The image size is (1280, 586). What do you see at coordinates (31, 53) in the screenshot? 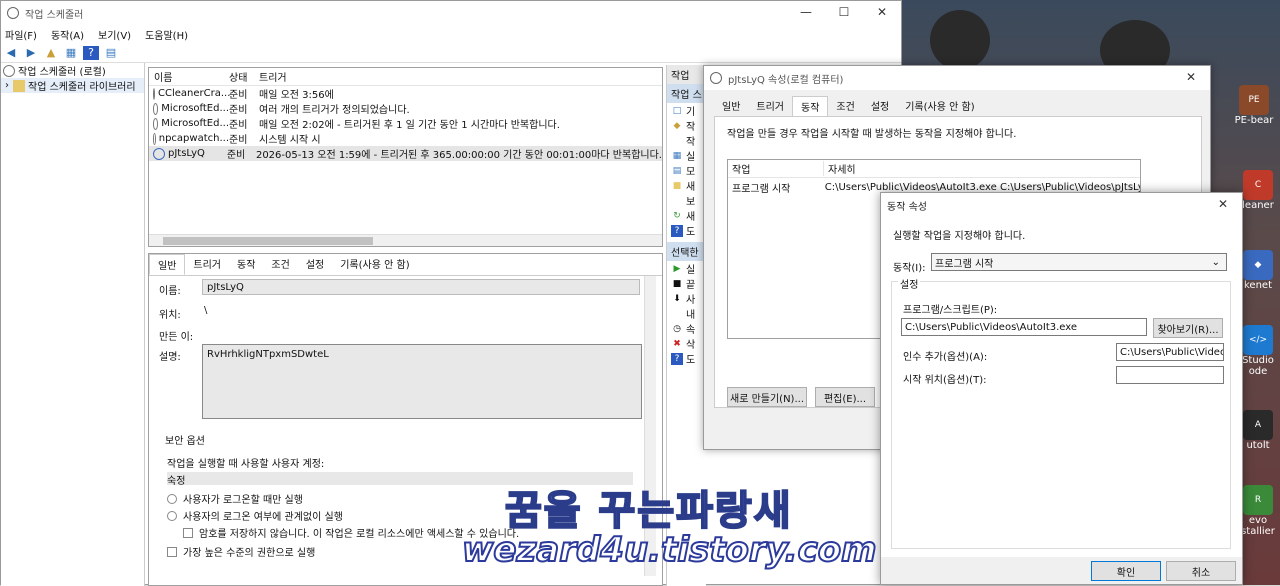
I see `forward-arrow-icon: ▶` at bounding box center [31, 53].